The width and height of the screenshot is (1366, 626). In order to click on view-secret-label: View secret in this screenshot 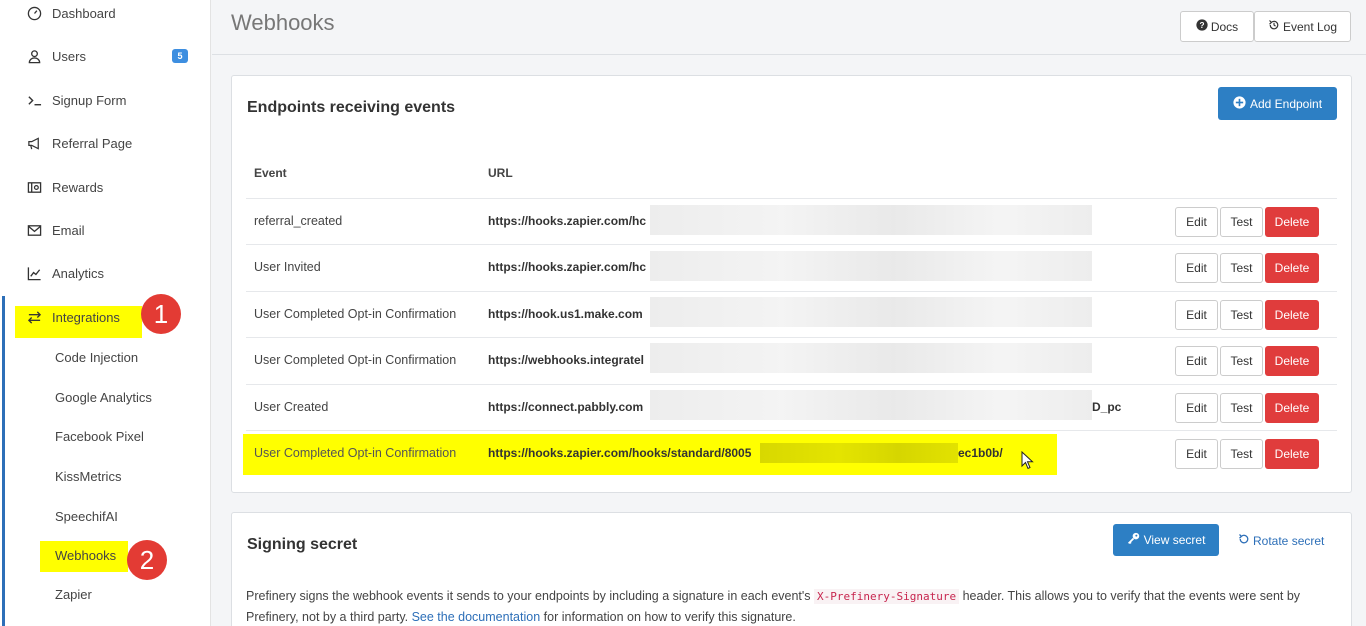, I will do `click(1174, 540)`.